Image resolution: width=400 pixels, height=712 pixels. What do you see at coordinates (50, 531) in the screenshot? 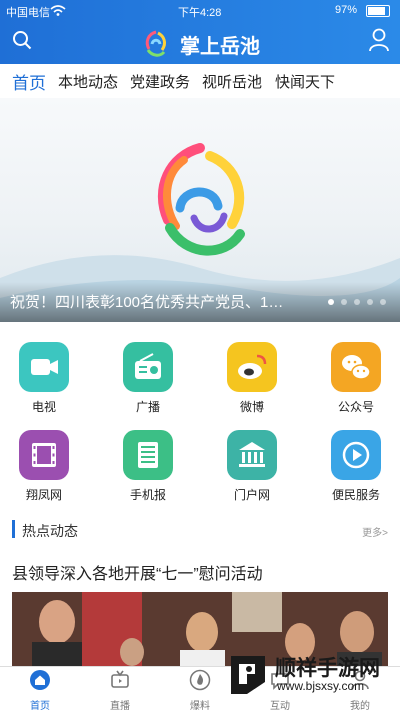
I see `section-title: 热点动态` at bounding box center [50, 531].